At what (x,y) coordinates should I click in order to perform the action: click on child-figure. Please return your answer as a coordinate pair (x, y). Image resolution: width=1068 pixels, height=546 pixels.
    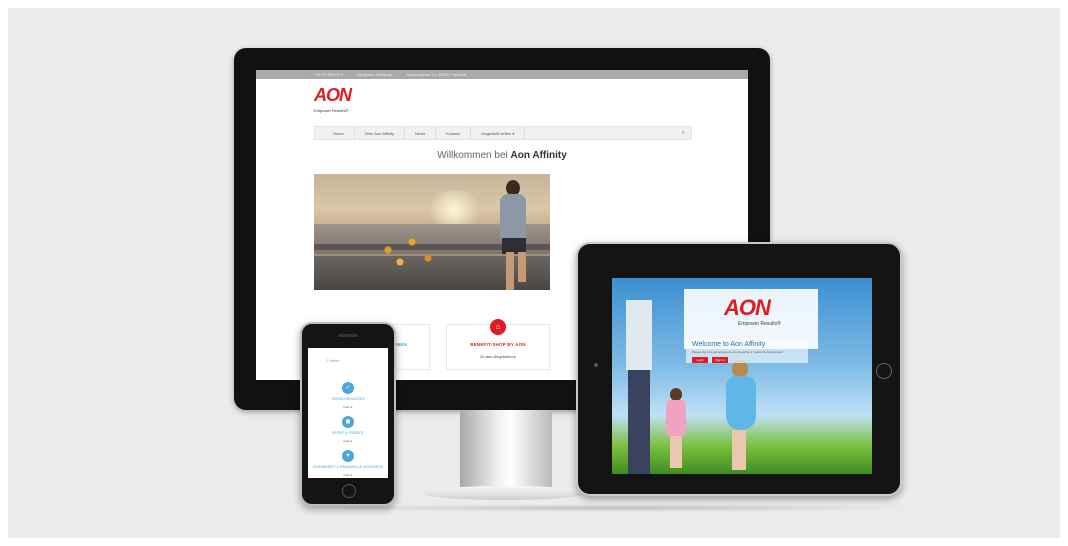
    Looking at the image, I should click on (676, 428).